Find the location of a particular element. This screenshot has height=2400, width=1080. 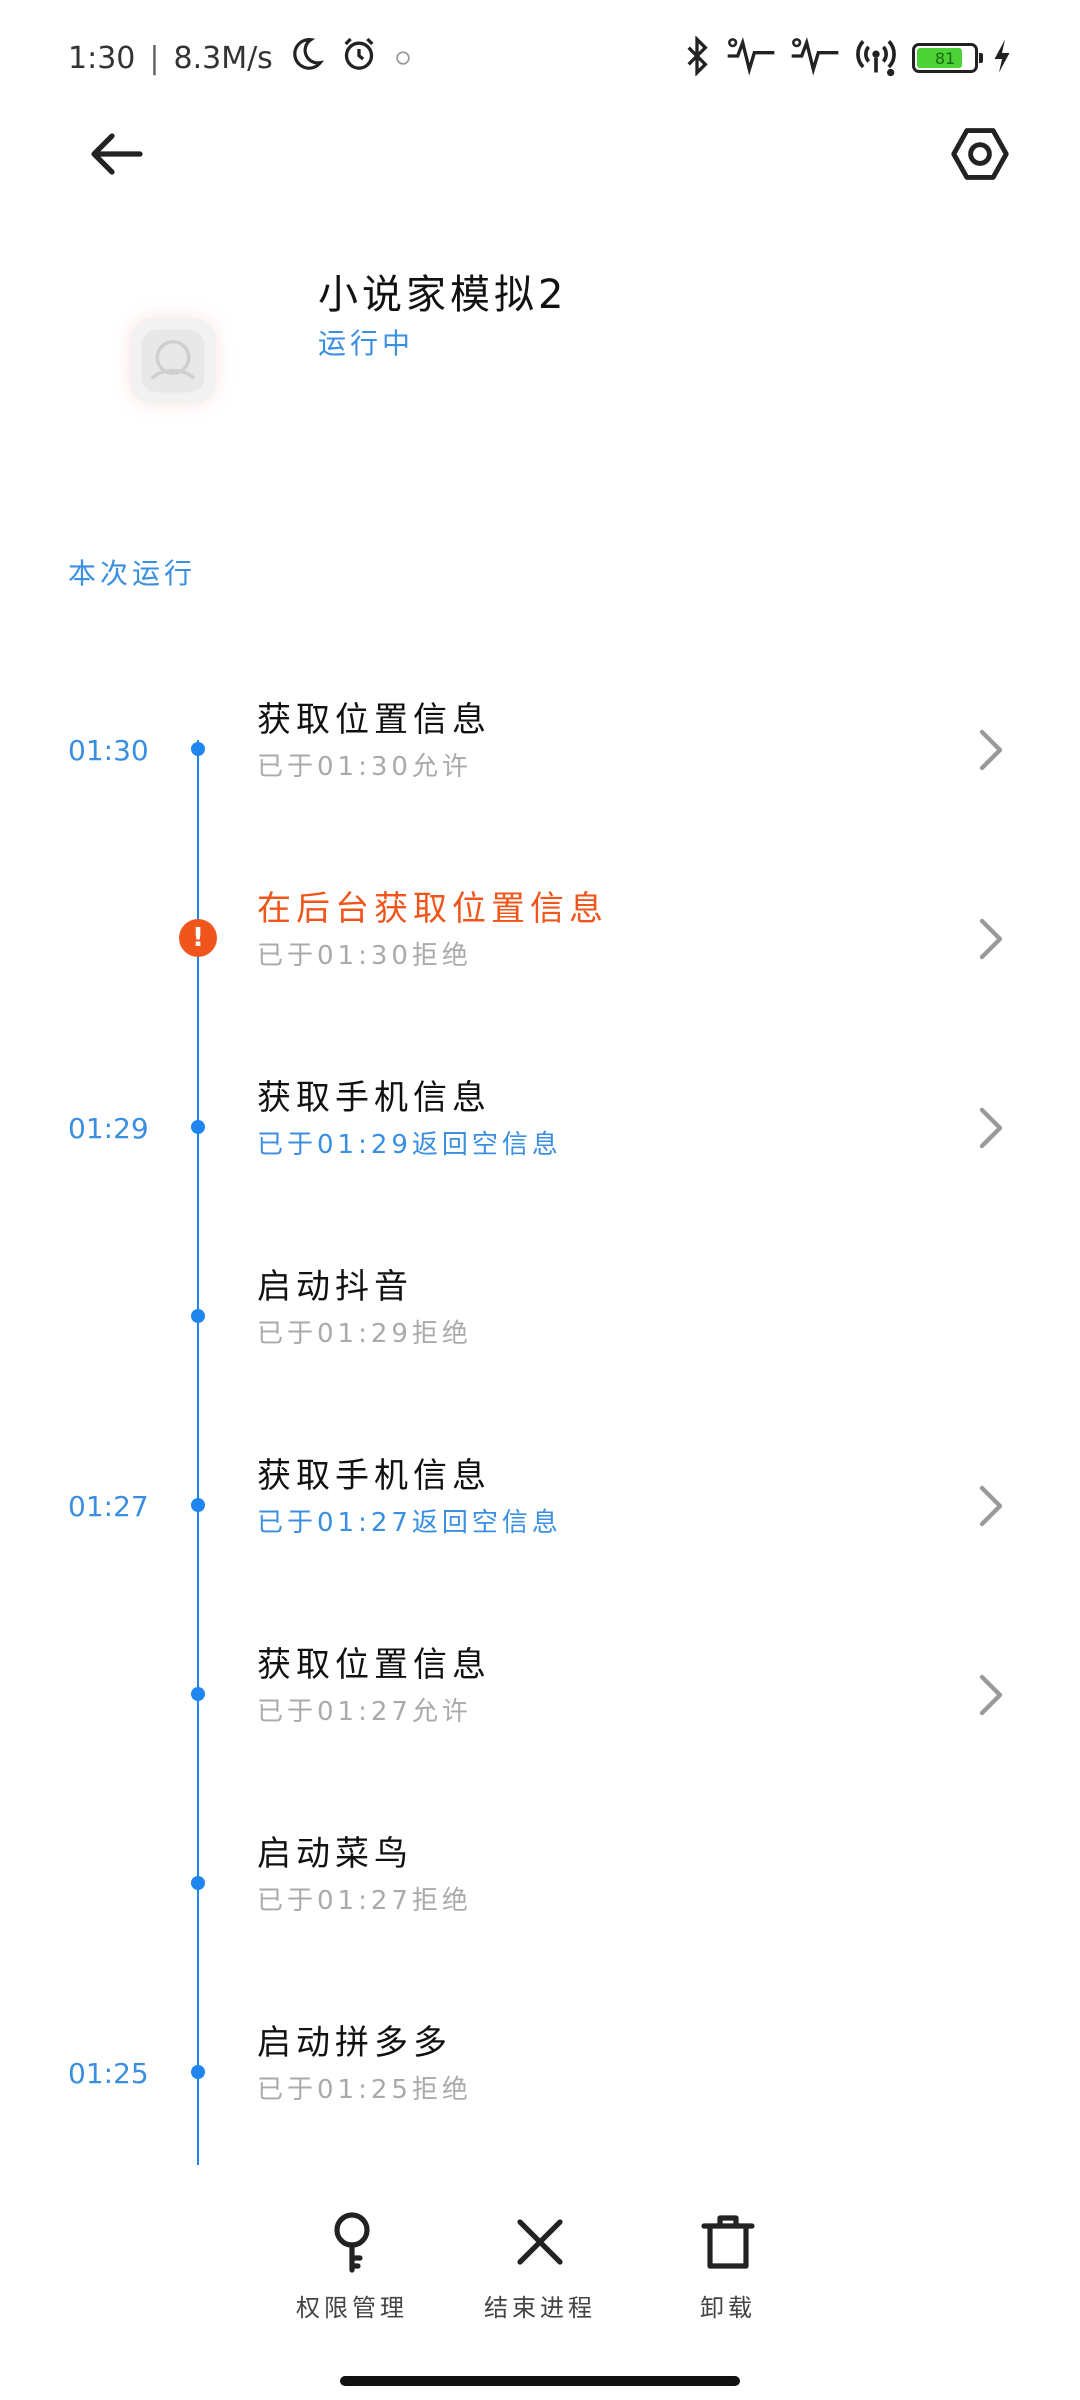

bottom-action-bar: 权限管理 结束进程 卸载 is located at coordinates (540, 2265).